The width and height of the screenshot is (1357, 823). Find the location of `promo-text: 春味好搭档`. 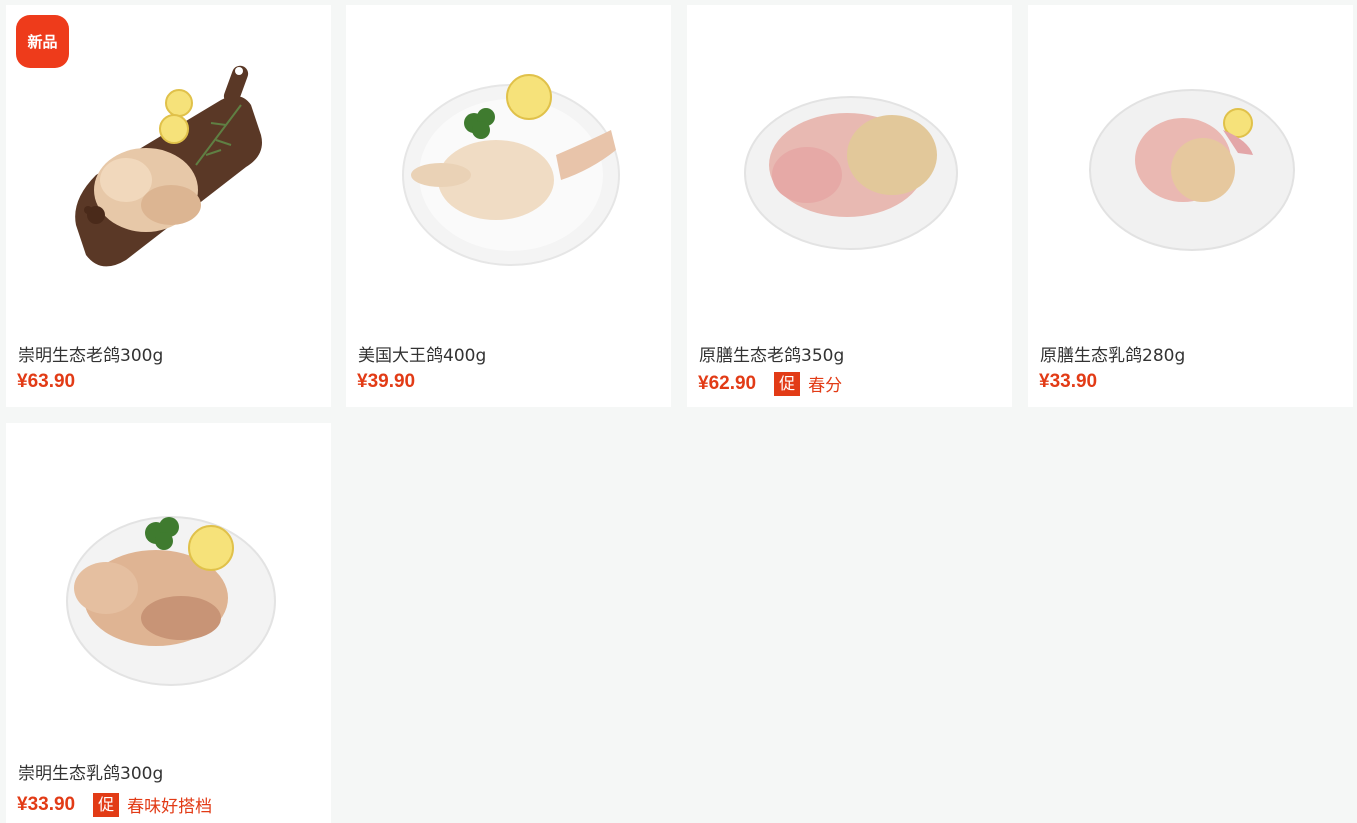

promo-text: 春味好搭档 is located at coordinates (170, 807).